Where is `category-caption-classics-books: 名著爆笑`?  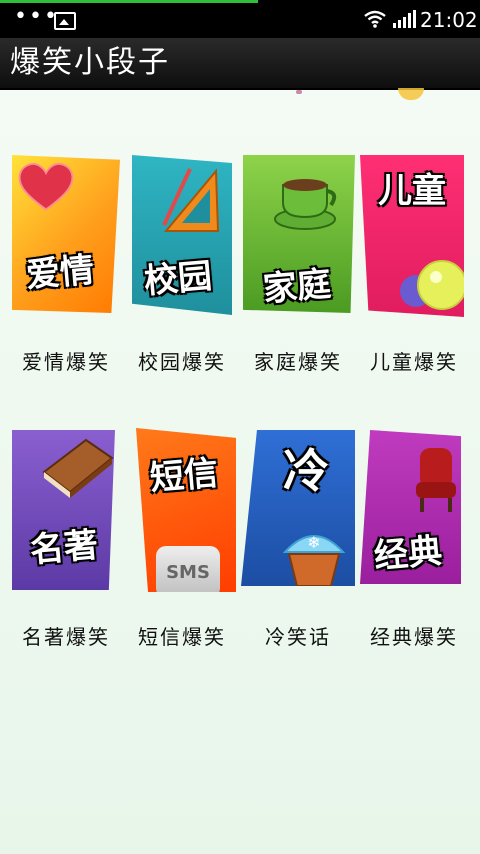
category-caption-classics-books: 名著爆笑 is located at coordinates (66, 635).